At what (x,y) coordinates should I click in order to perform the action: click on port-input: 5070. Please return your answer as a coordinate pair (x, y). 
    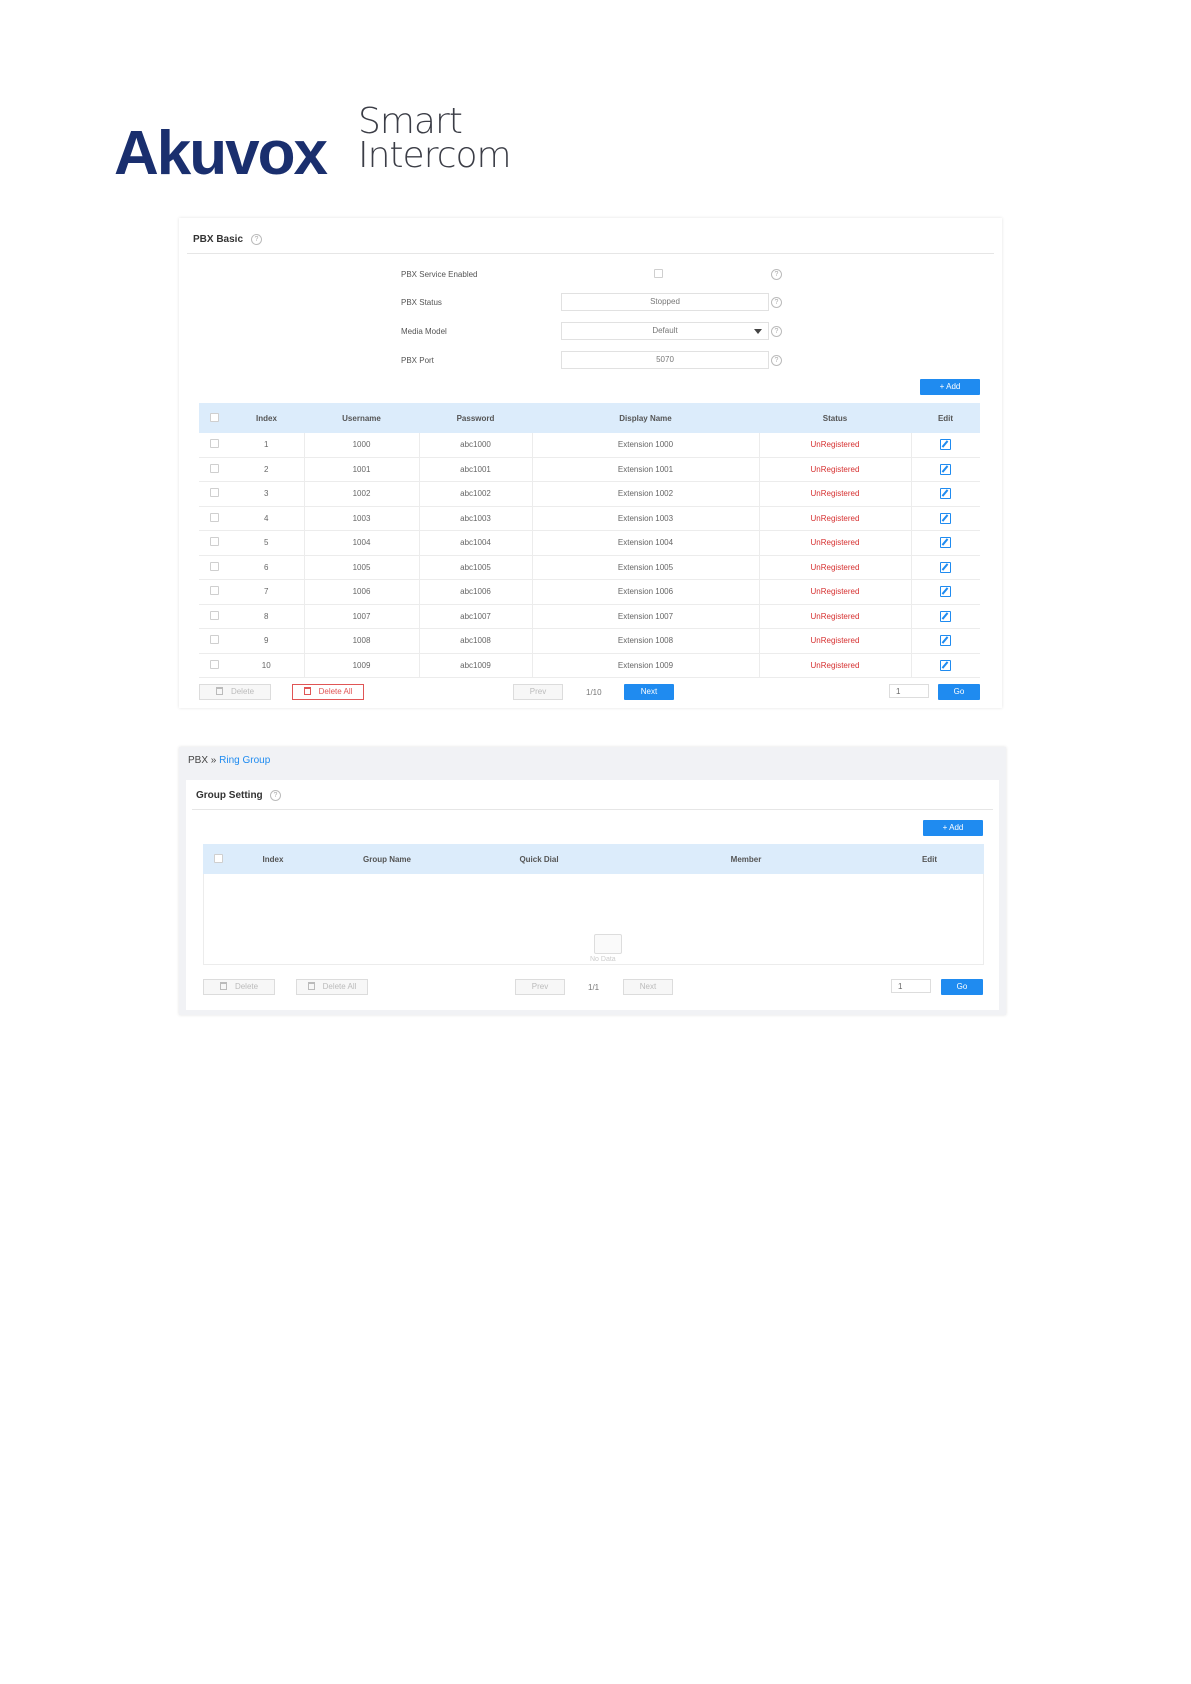
    Looking at the image, I should click on (665, 360).